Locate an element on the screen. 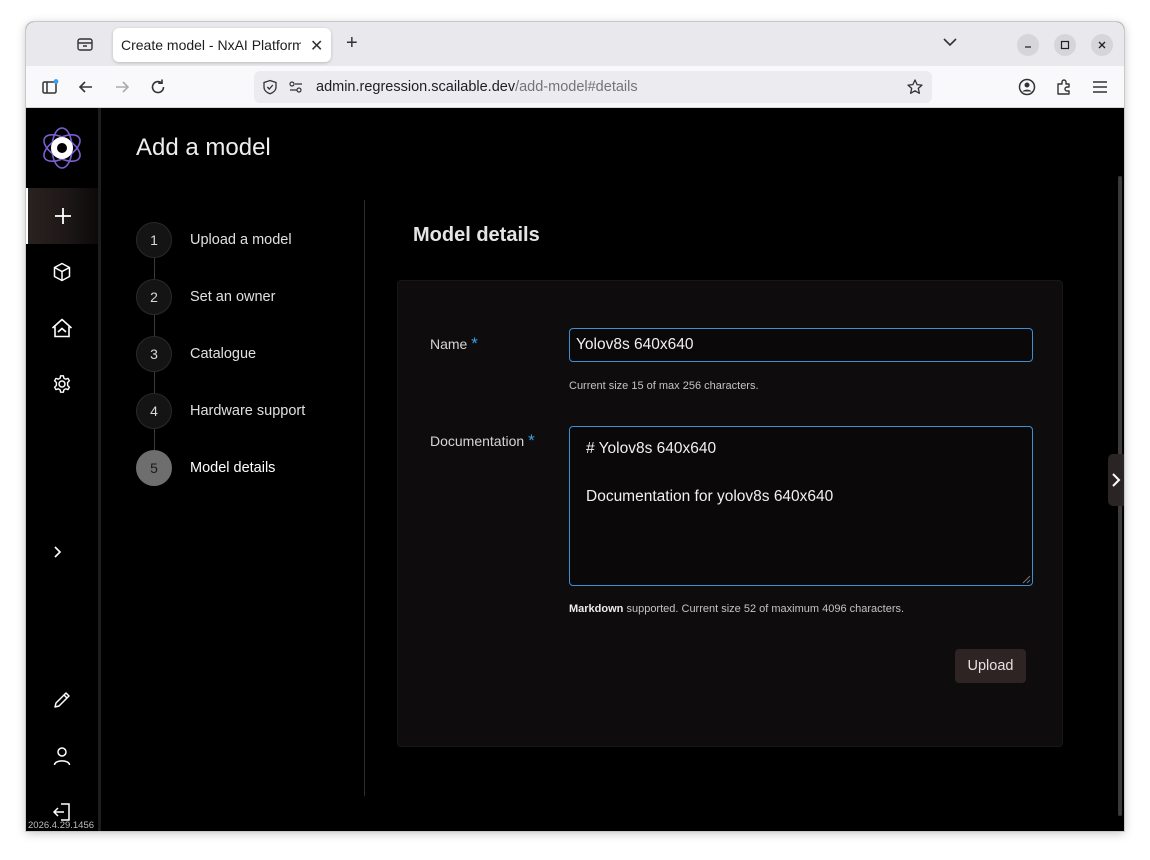 The width and height of the screenshot is (1150, 860). logout-icon is located at coordinates (61, 812).